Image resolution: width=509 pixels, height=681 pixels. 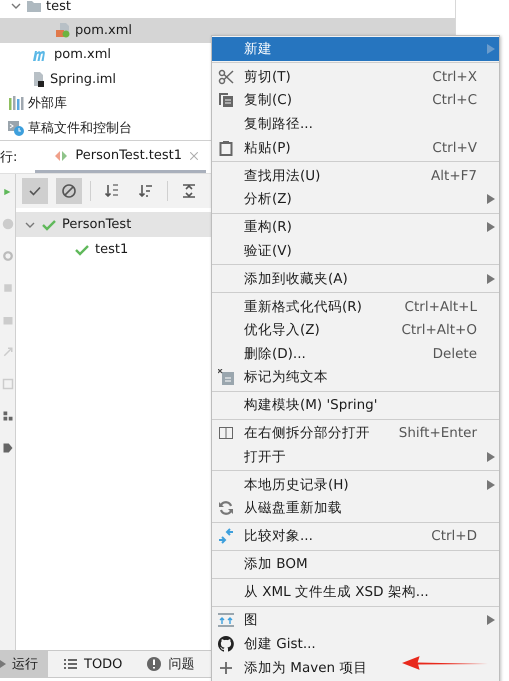 What do you see at coordinates (97, 224) in the screenshot?
I see `test-name: PersonTest` at bounding box center [97, 224].